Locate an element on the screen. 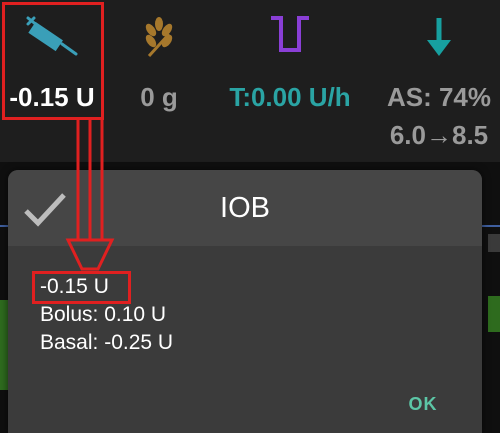 This screenshot has height=433, width=500. annotation-arrow is located at coordinates (90, 195).